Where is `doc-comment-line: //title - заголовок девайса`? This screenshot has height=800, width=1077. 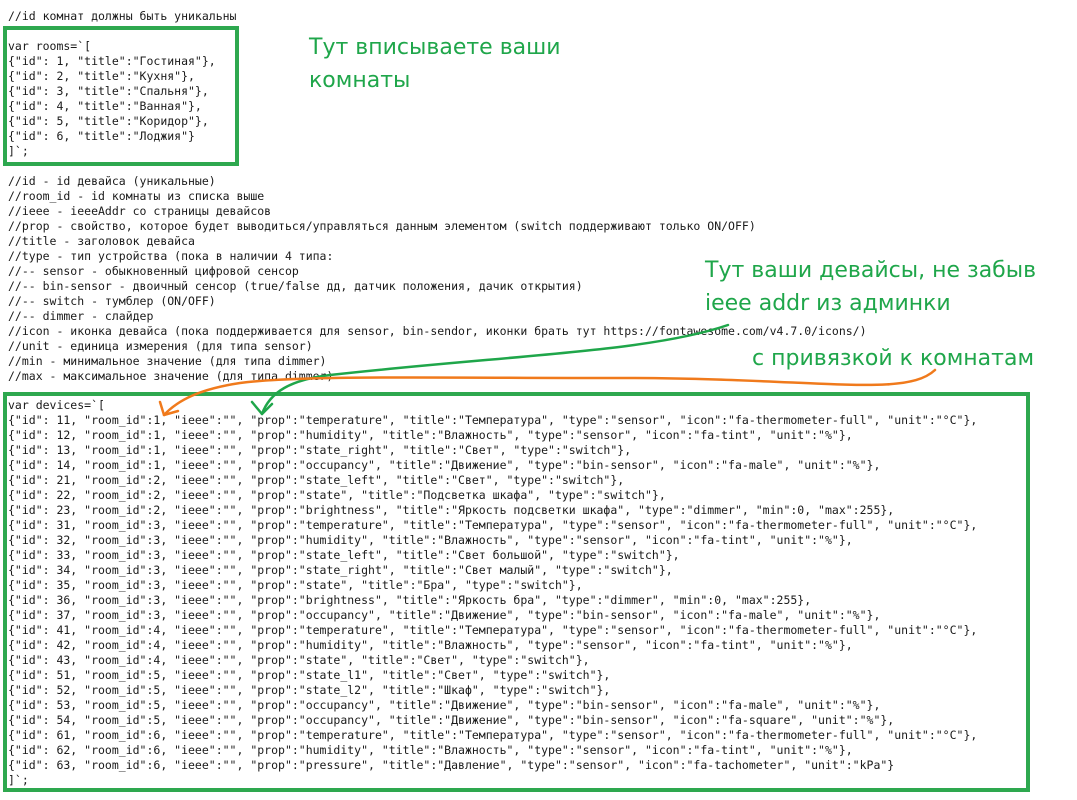
doc-comment-line: //title - заголовок девайса is located at coordinates (101, 241).